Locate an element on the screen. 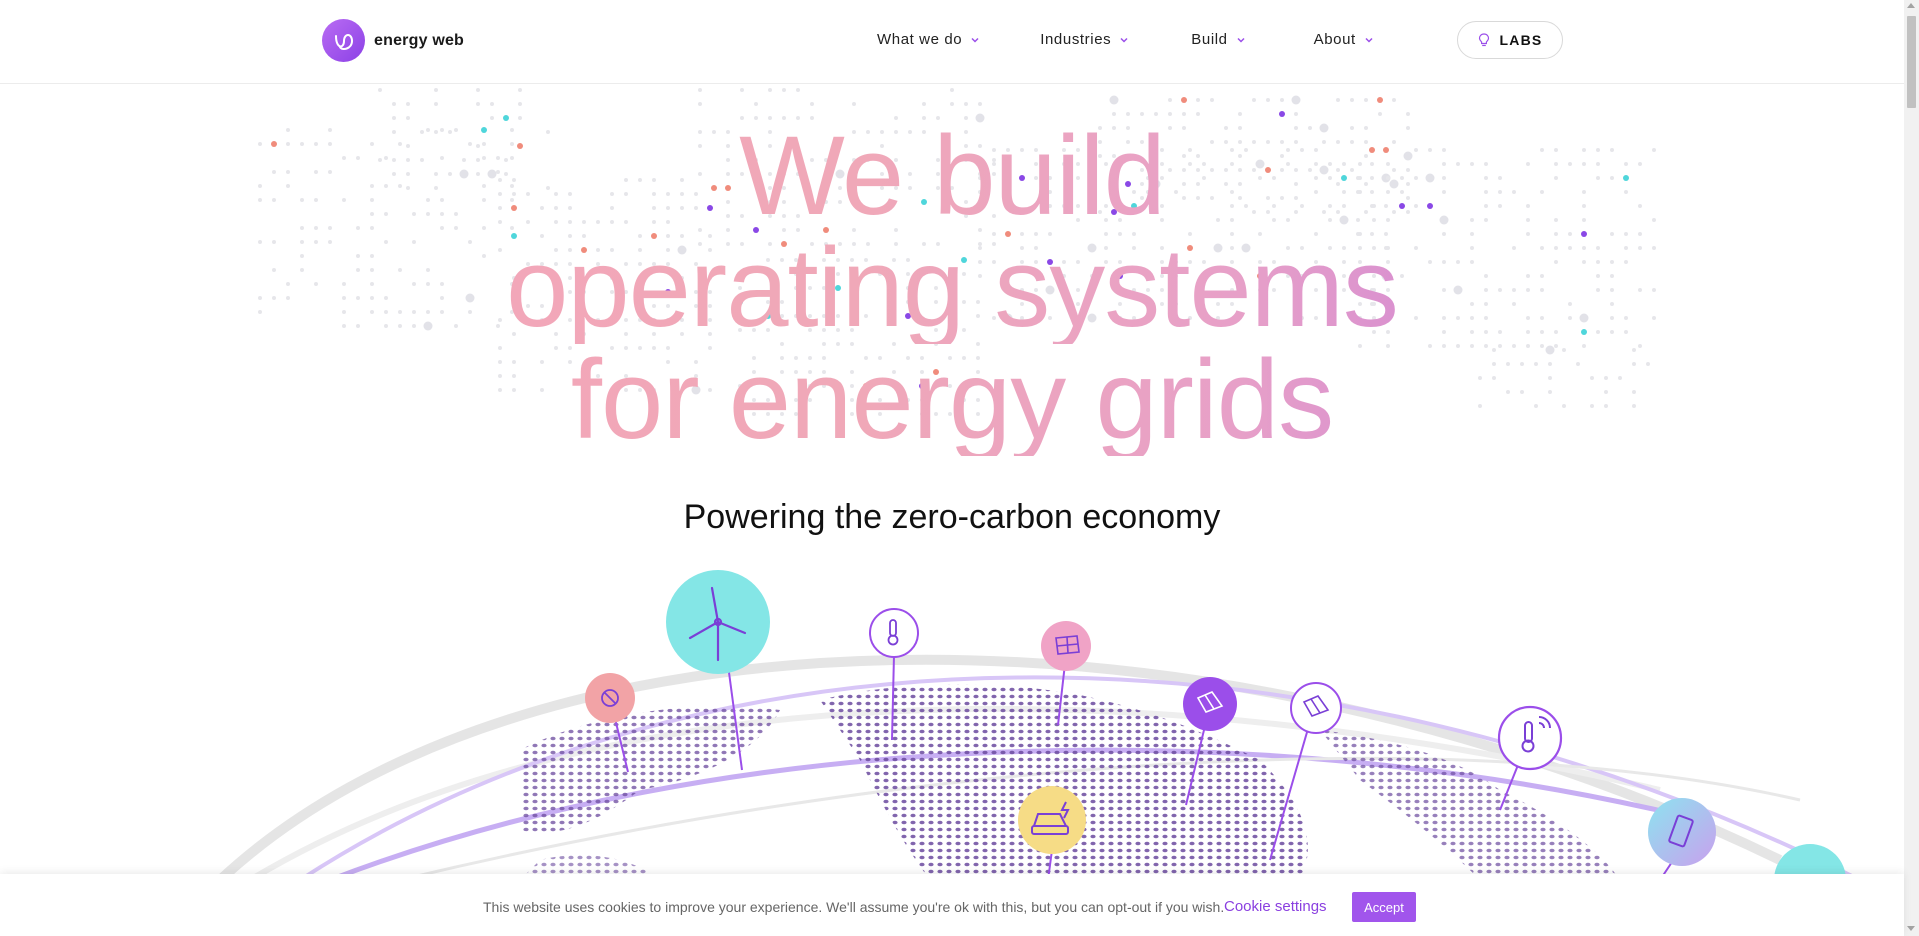 This screenshot has height=936, width=1919. accept-cookies-button: Accept is located at coordinates (1384, 907).